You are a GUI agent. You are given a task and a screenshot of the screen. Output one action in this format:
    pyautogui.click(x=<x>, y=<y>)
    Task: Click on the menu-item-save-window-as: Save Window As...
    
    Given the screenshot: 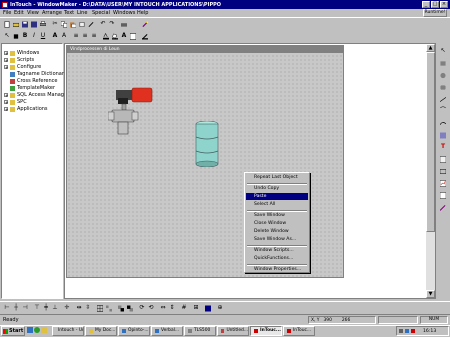 What is the action you would take?
    pyautogui.click(x=277, y=239)
    